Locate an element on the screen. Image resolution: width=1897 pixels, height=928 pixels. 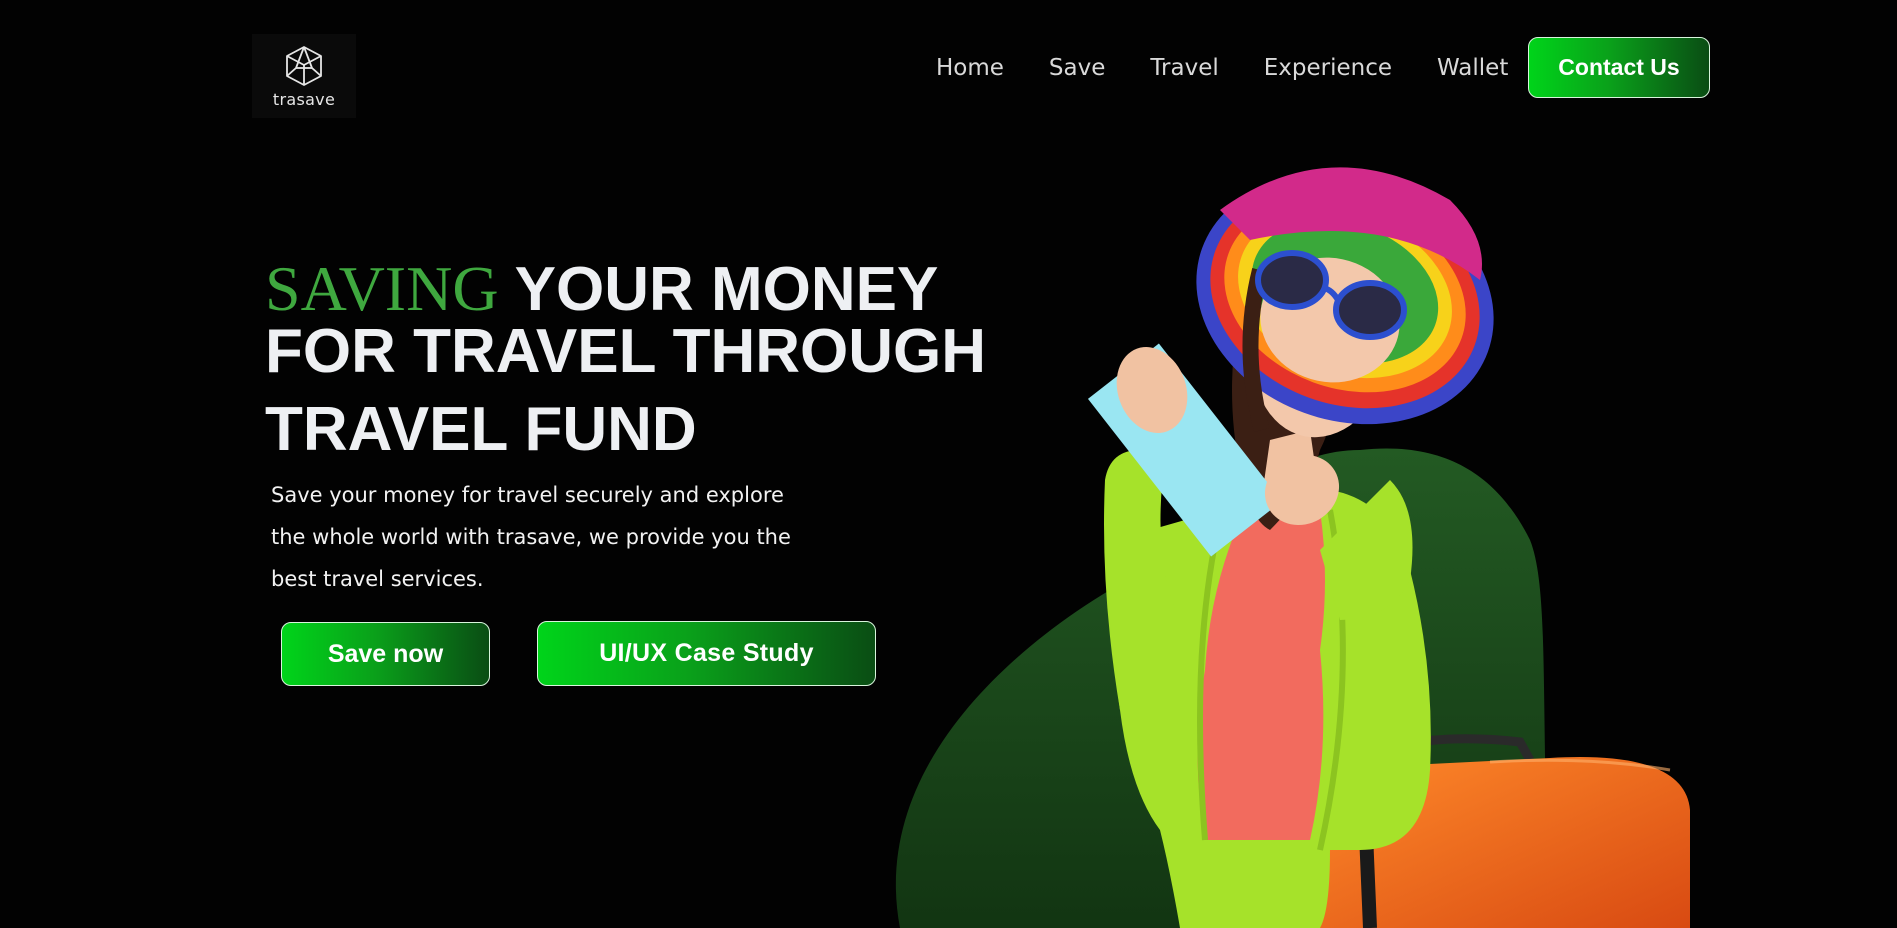
headline-line-3: TRAVEL FUND is located at coordinates (481, 429).